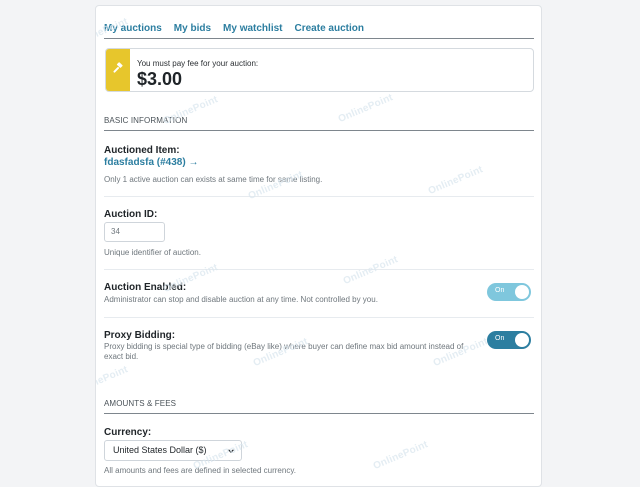 This screenshot has width=640, height=487. I want to click on auction-id-input: 34, so click(134, 232).